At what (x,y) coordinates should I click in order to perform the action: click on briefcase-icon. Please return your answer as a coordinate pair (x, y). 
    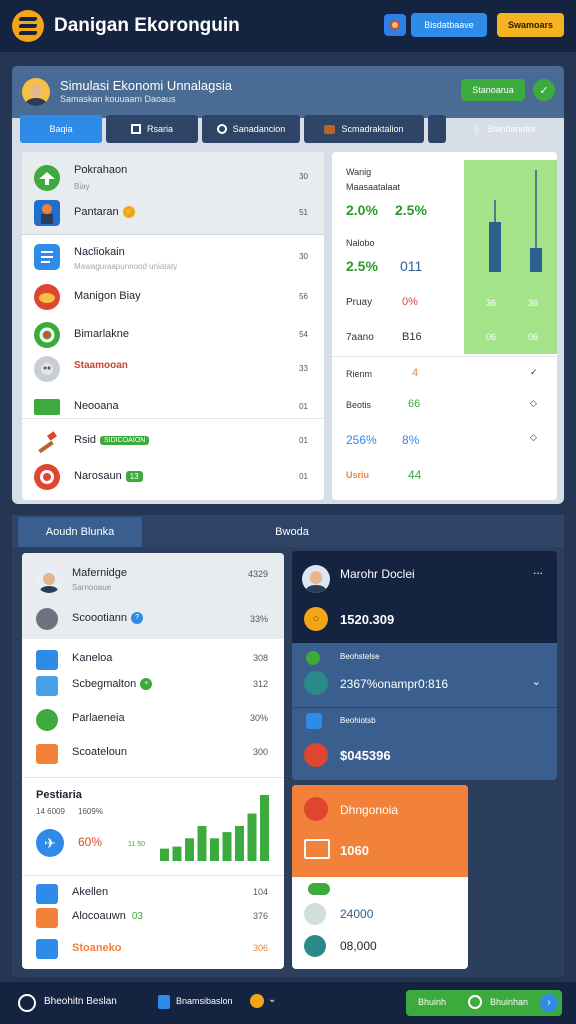
    Looking at the image, I should click on (330, 129).